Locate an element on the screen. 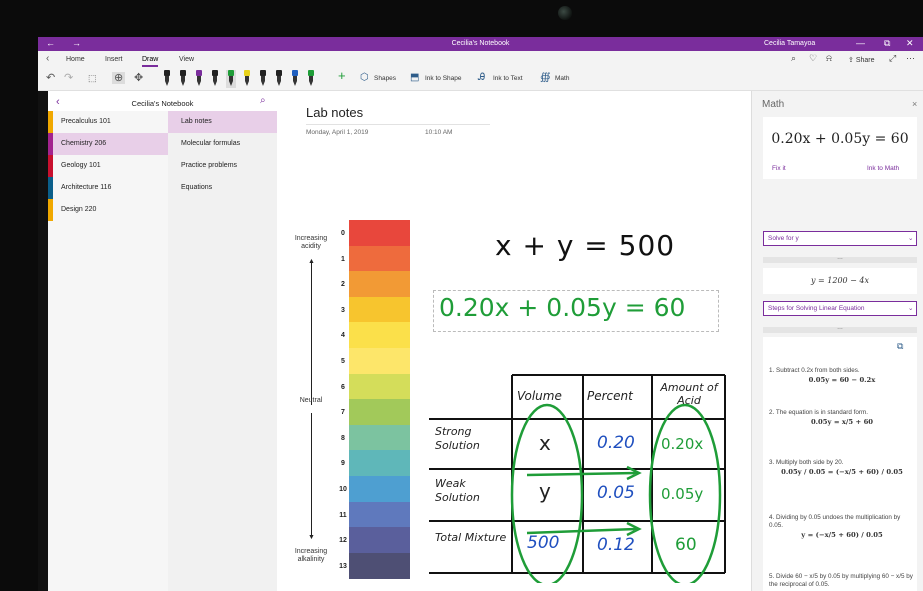 The image size is (923, 591). user-name: Cecilia Tamayoa is located at coordinates (789, 43).